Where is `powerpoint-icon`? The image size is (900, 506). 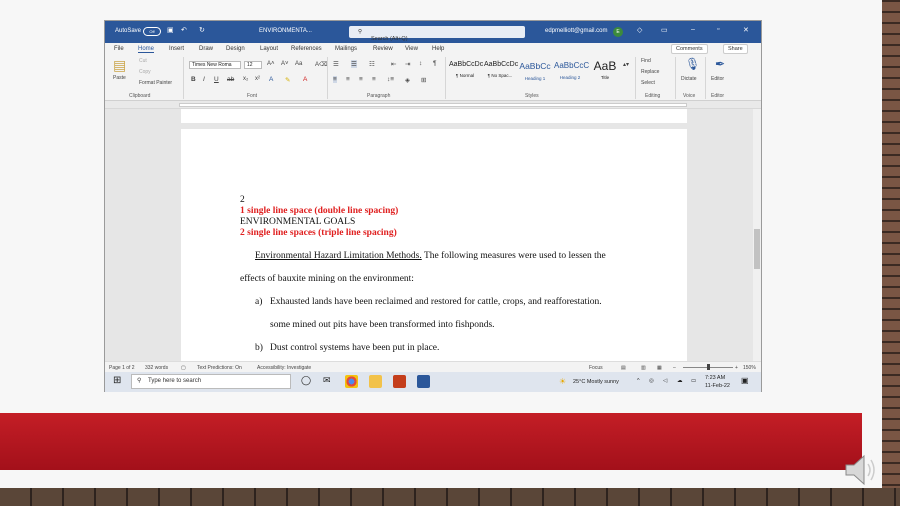 powerpoint-icon is located at coordinates (399, 381).